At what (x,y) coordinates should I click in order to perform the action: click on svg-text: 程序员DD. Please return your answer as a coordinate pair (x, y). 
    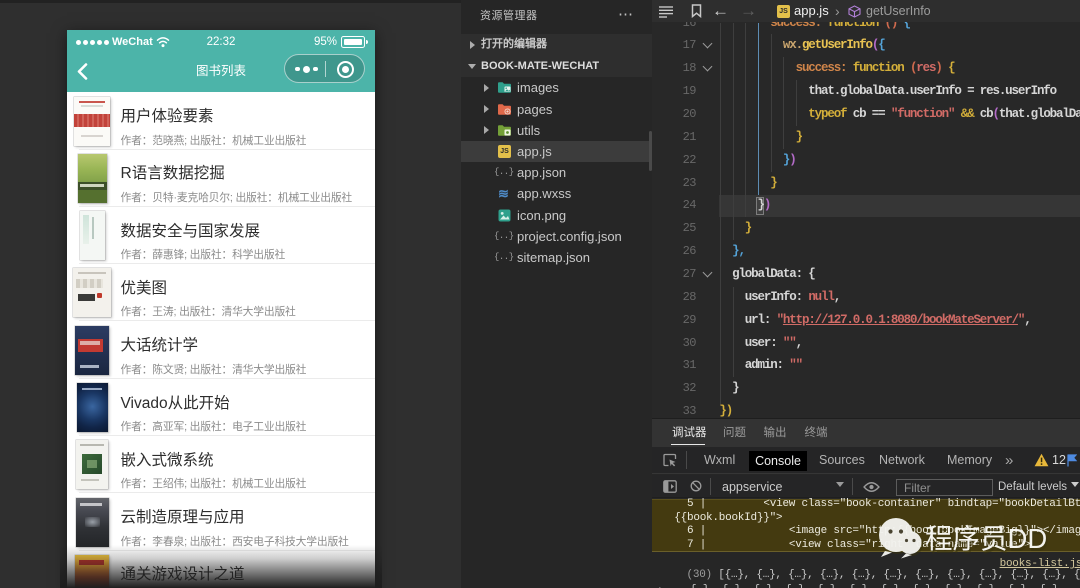
    Looking at the image, I should click on (986, 538).